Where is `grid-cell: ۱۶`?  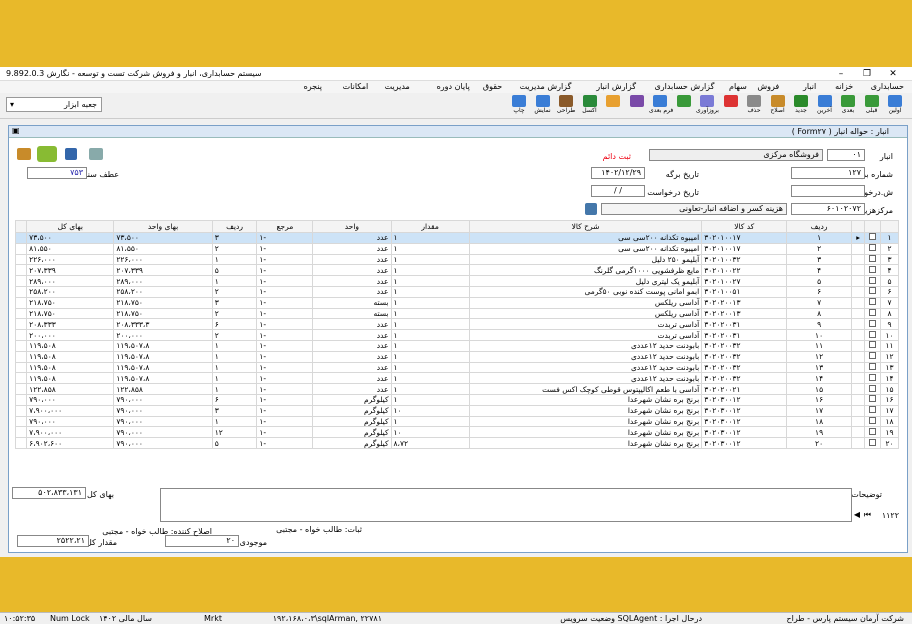 grid-cell: ۱۶ is located at coordinates (819, 399).